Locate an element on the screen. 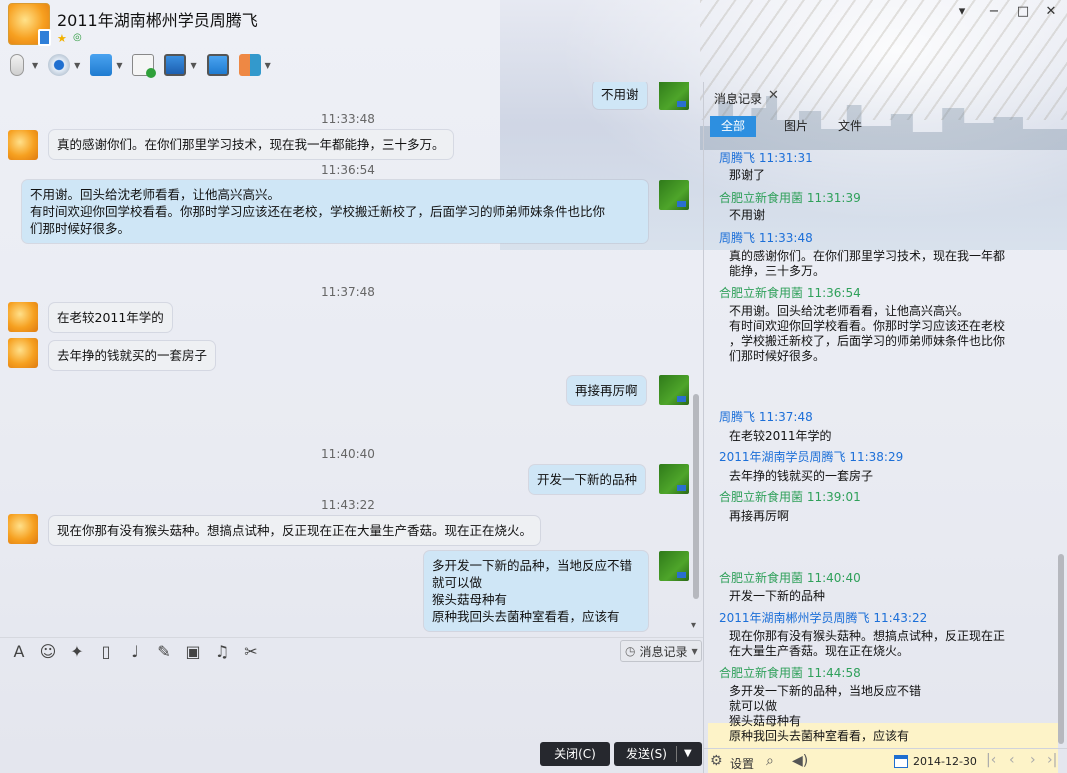 The height and width of the screenshot is (773, 1067). chat-scrollbar: ▾ is located at coordinates (696, 358).